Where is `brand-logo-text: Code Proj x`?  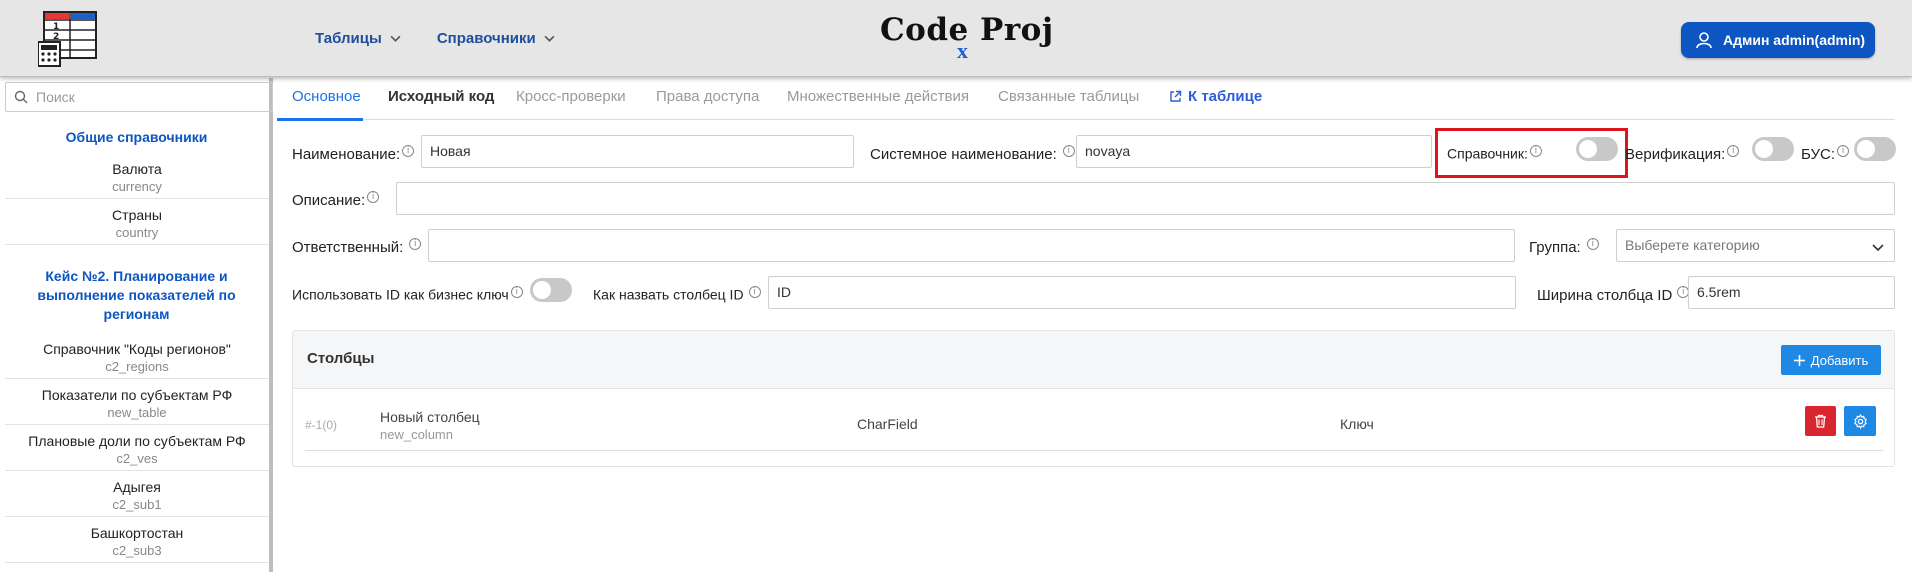
brand-logo-text: Code Proj x is located at coordinates (967, 37).